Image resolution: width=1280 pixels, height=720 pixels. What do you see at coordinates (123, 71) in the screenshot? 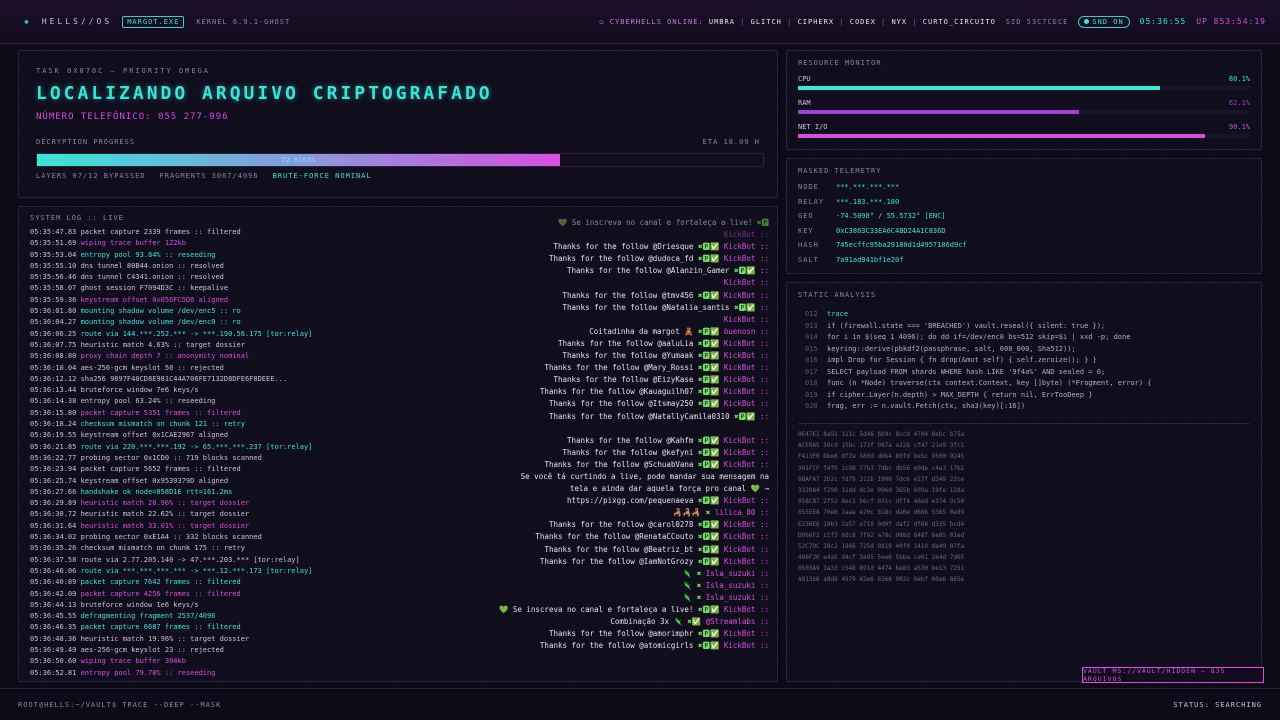
I see `task-subtitle: TASK 0X070C — PRIORITY OMEGA` at bounding box center [123, 71].